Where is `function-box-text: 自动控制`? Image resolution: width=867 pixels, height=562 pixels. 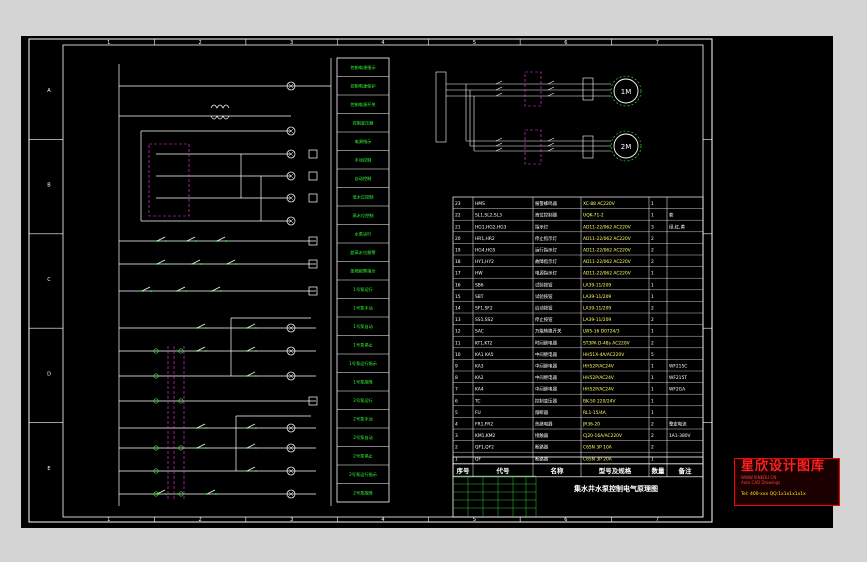
function-box-text: 自动控制 is located at coordinates (363, 178).